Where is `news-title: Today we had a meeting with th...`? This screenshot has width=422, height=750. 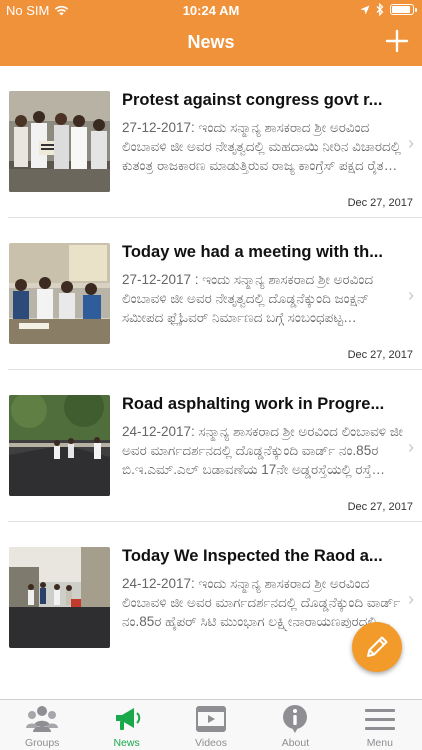
news-title: Today we had a meeting with th... is located at coordinates (252, 252).